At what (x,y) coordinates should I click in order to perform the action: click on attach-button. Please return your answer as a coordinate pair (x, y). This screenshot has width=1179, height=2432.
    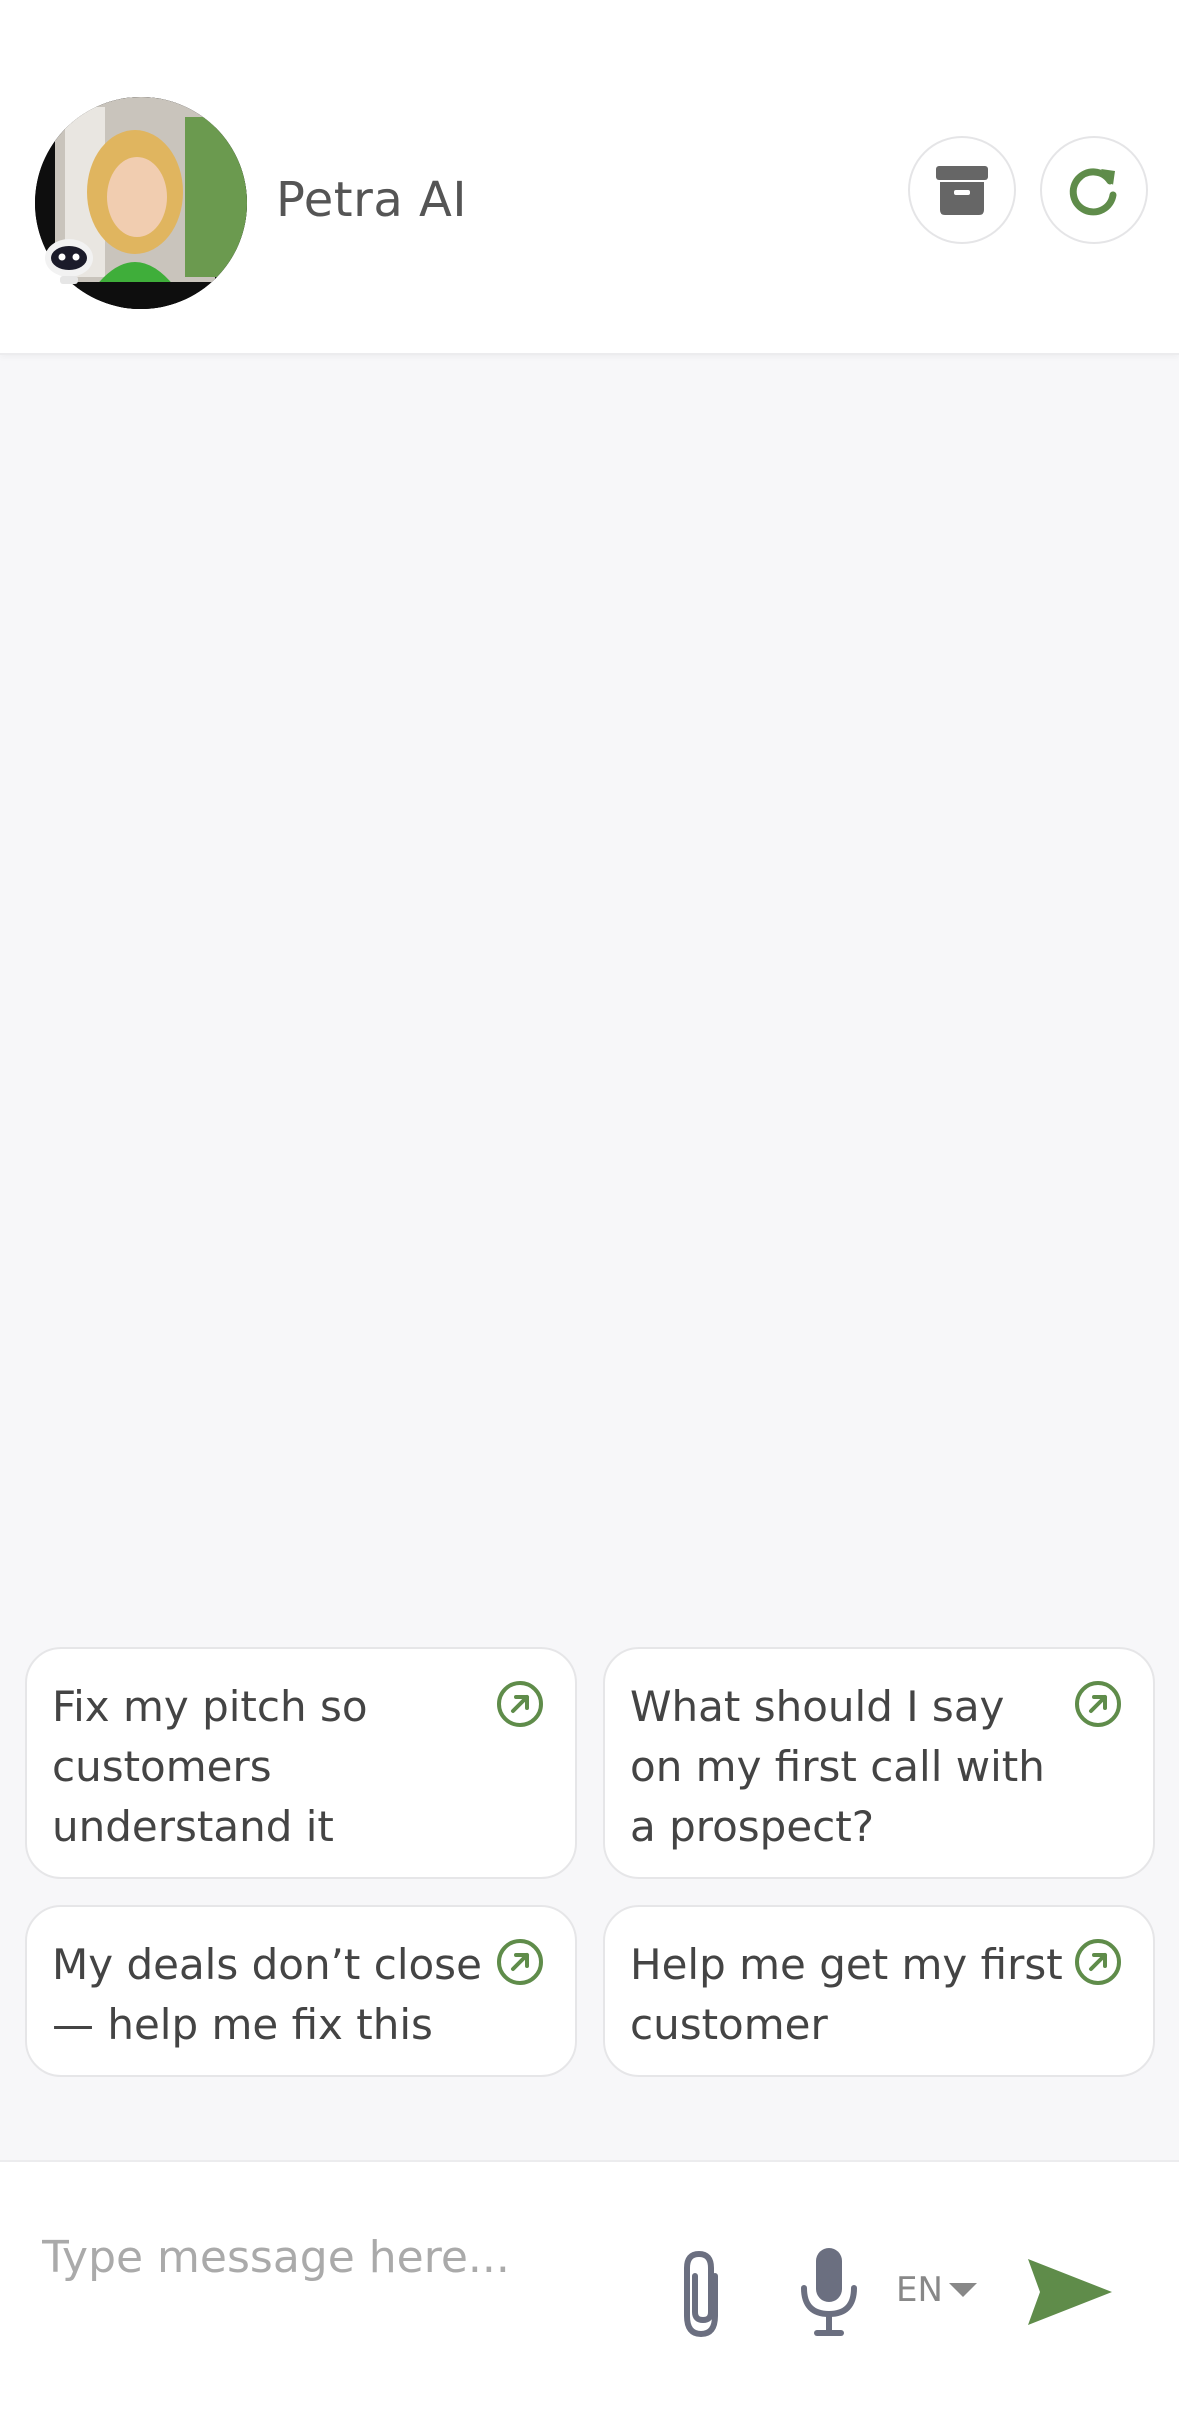
    Looking at the image, I should click on (701, 2294).